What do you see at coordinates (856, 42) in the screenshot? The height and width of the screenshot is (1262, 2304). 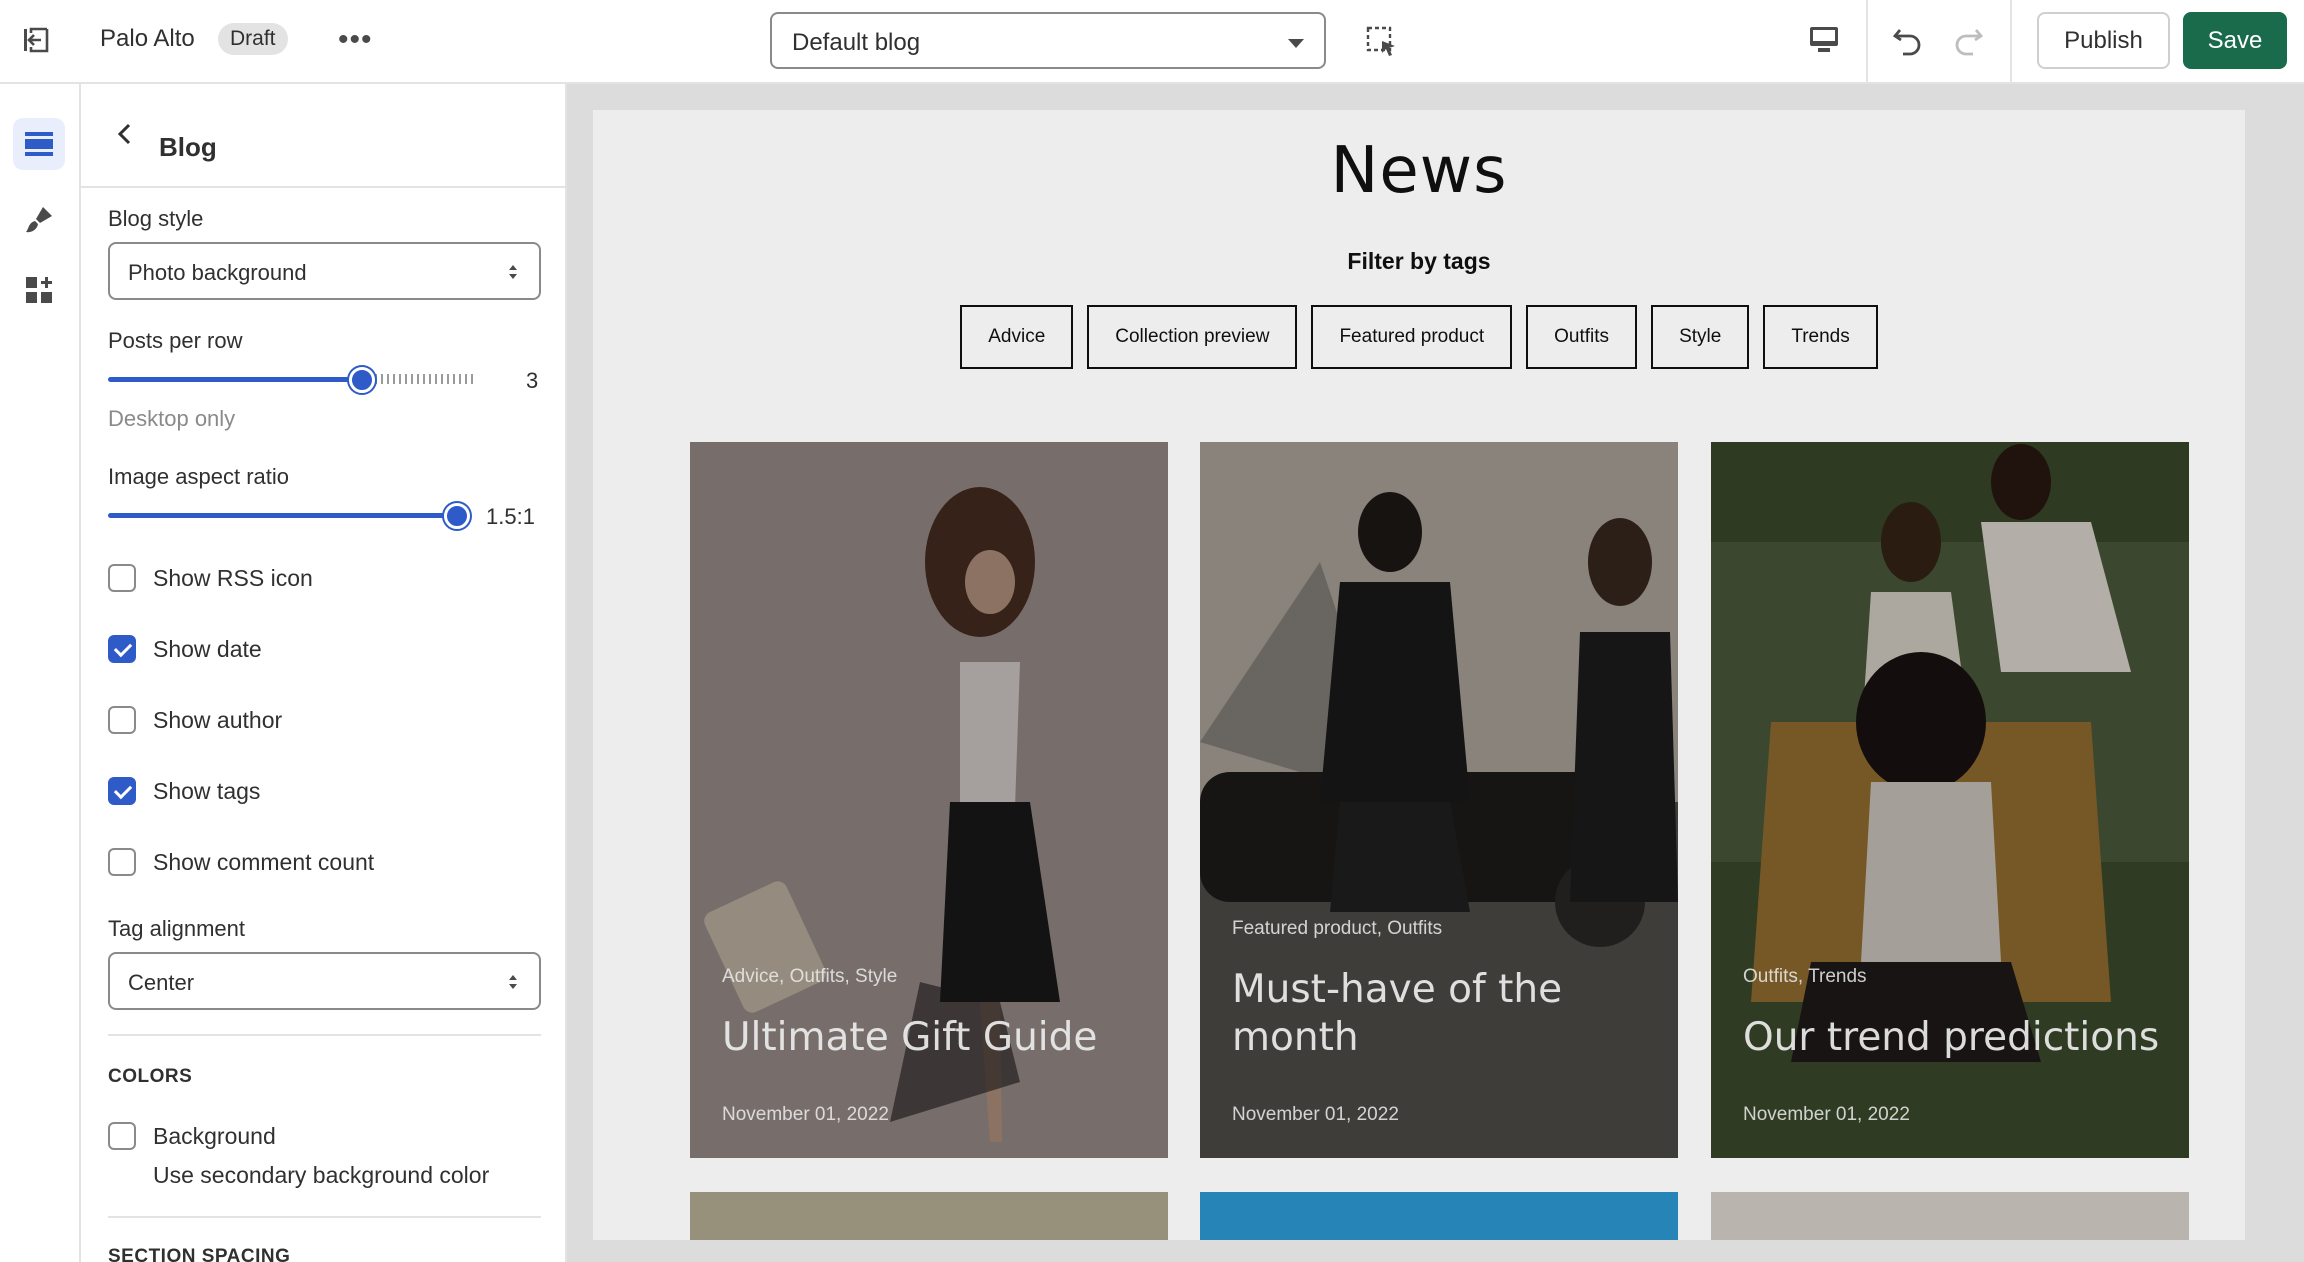 I see `template-select-value: Default blog` at bounding box center [856, 42].